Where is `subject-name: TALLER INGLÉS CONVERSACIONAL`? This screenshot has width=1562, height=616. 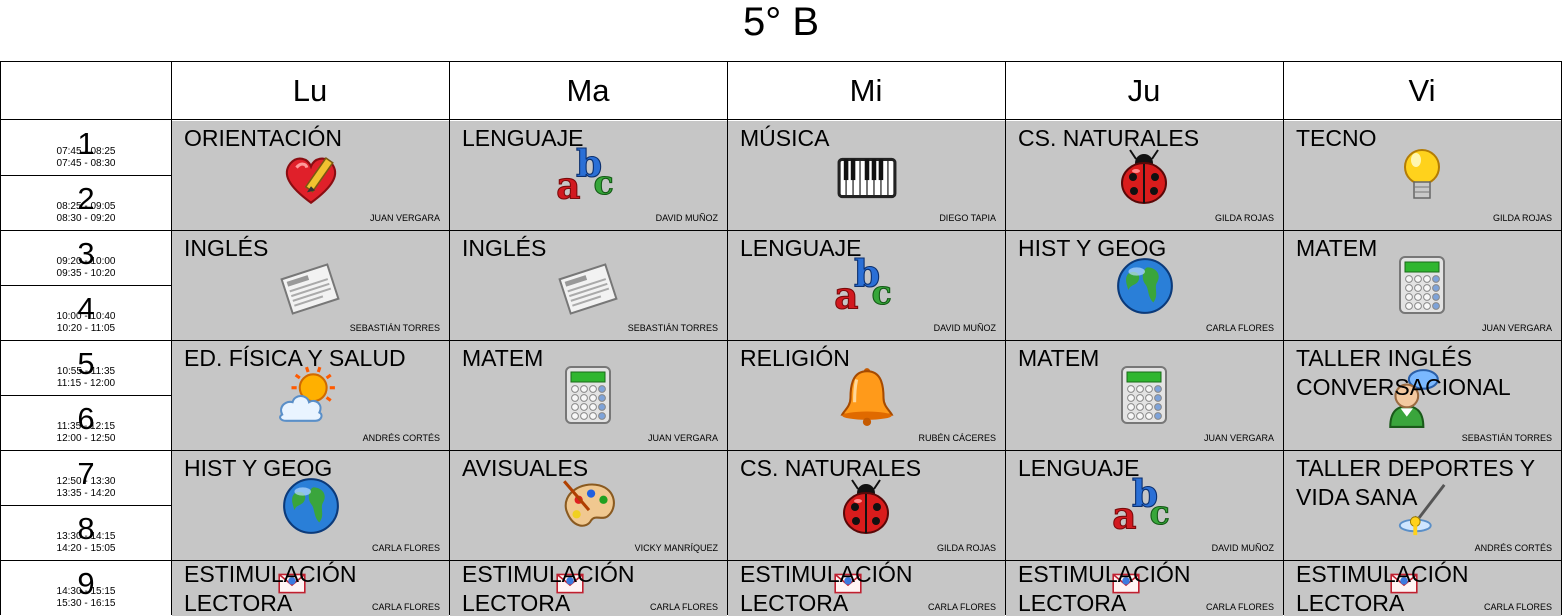 subject-name: TALLER INGLÉS CONVERSACIONAL is located at coordinates (1403, 372).